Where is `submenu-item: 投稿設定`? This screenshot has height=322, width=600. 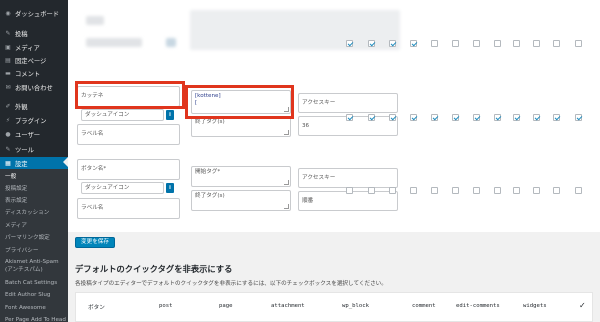
submenu-item: 投稿設定 is located at coordinates (16, 189).